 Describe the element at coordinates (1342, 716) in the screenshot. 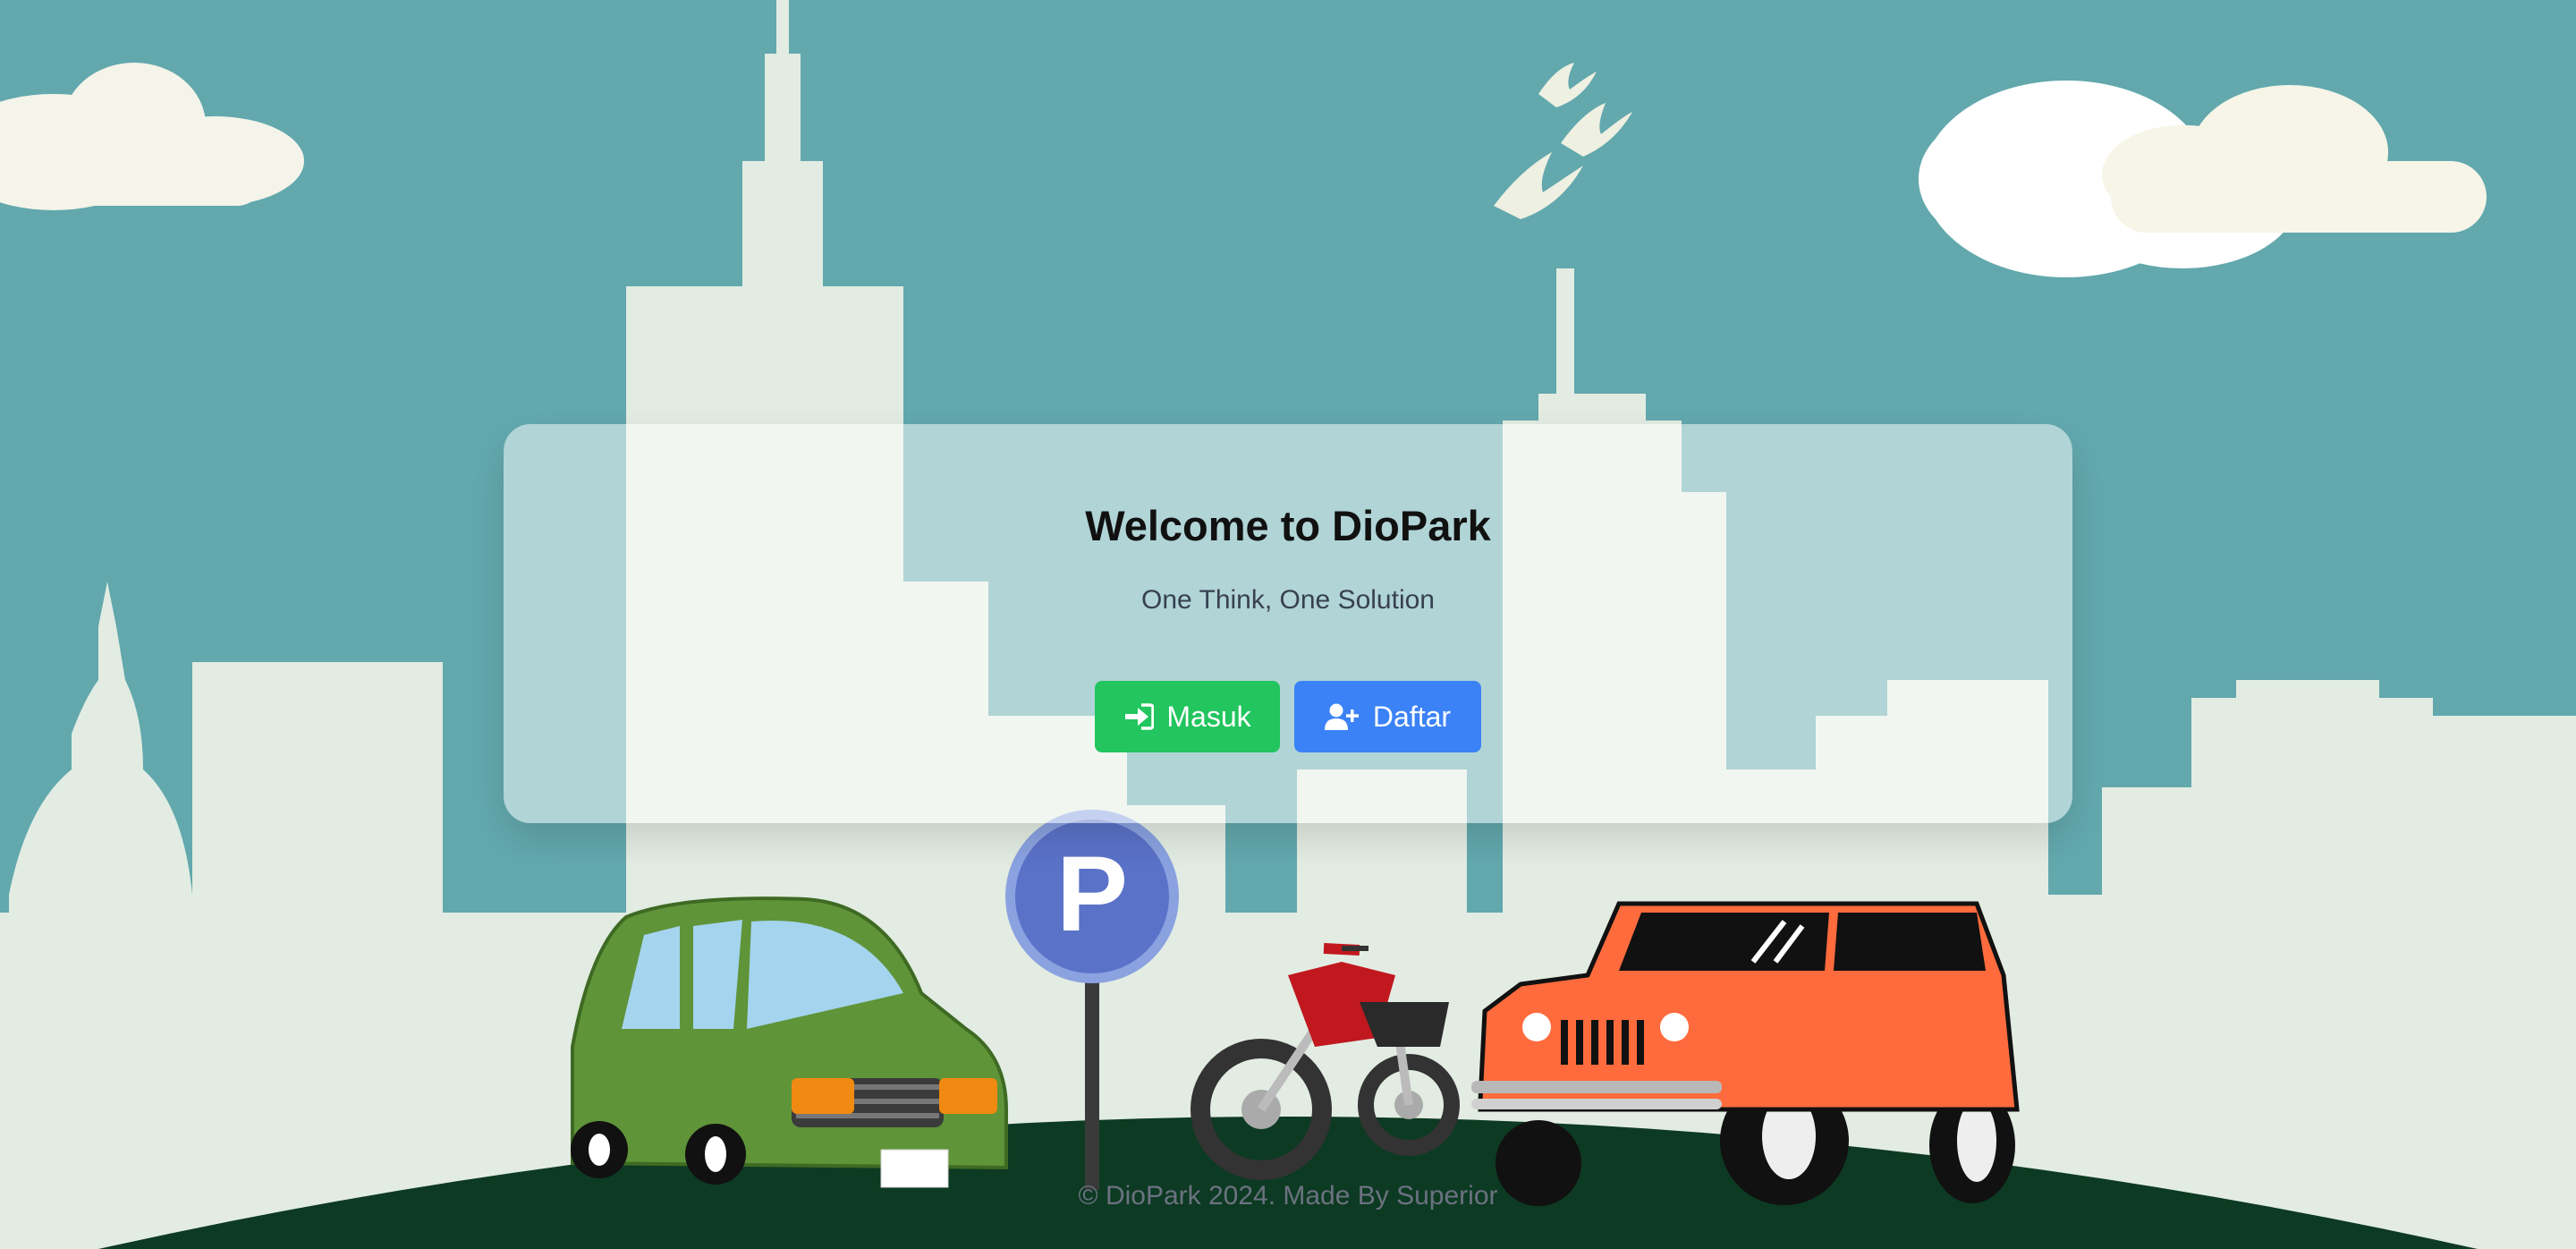

I see `user-plus-icon` at that location.